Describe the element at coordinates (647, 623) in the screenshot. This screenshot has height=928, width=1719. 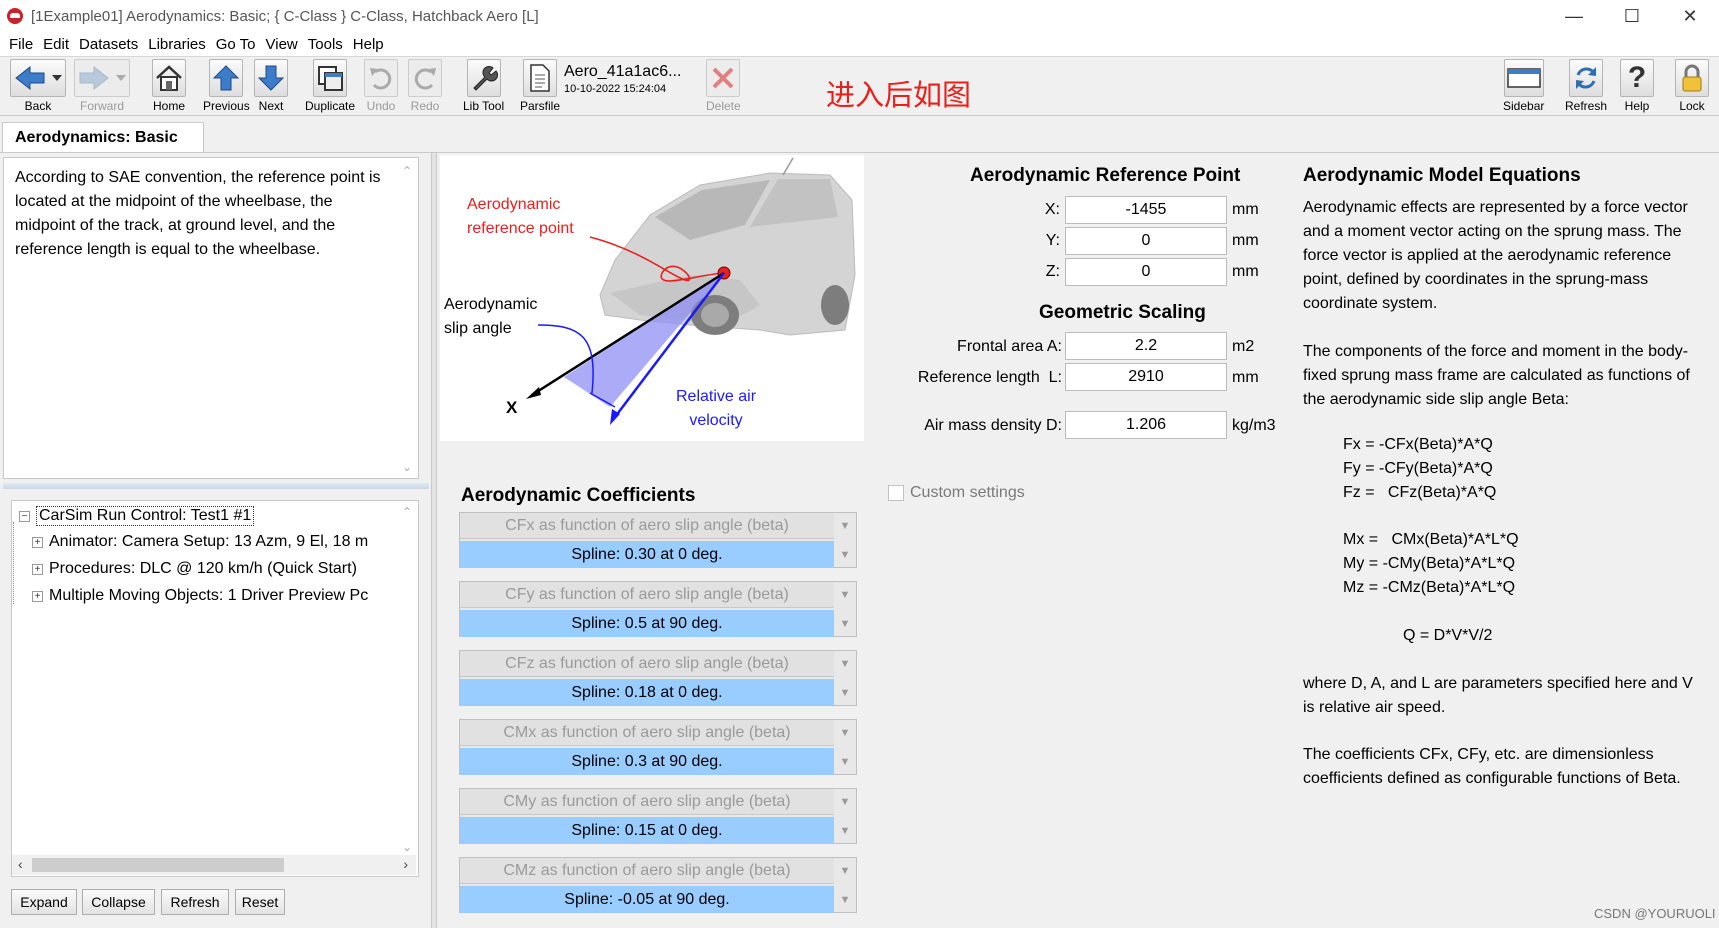
I see `cfy-value-dropdown: Spline: 0.5 at 90 deg.` at that location.